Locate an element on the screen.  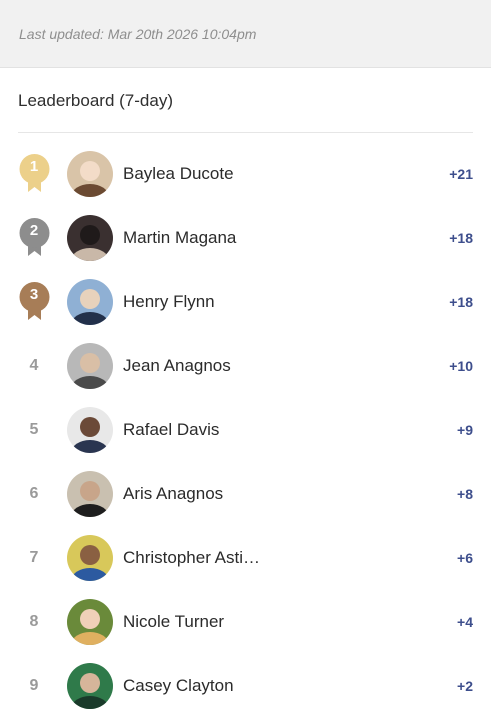
leaderboard-row: 9 Casey Clayton +2 is located at coordinates (245, 686).